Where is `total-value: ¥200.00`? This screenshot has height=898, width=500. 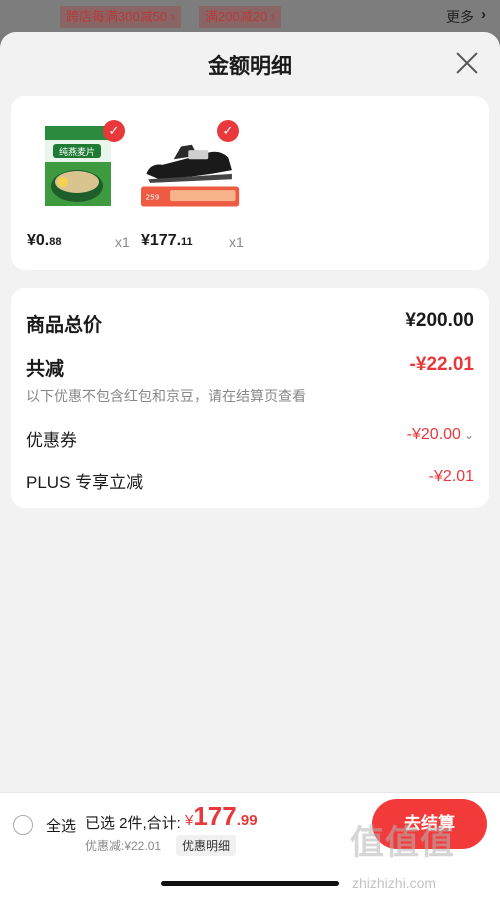 total-value: ¥200.00 is located at coordinates (439, 320).